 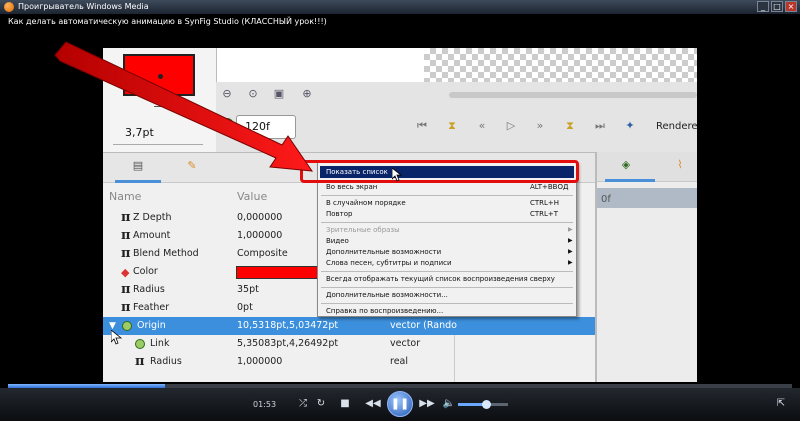 I want to click on previous-icon: ◀◀, so click(x=373, y=404).